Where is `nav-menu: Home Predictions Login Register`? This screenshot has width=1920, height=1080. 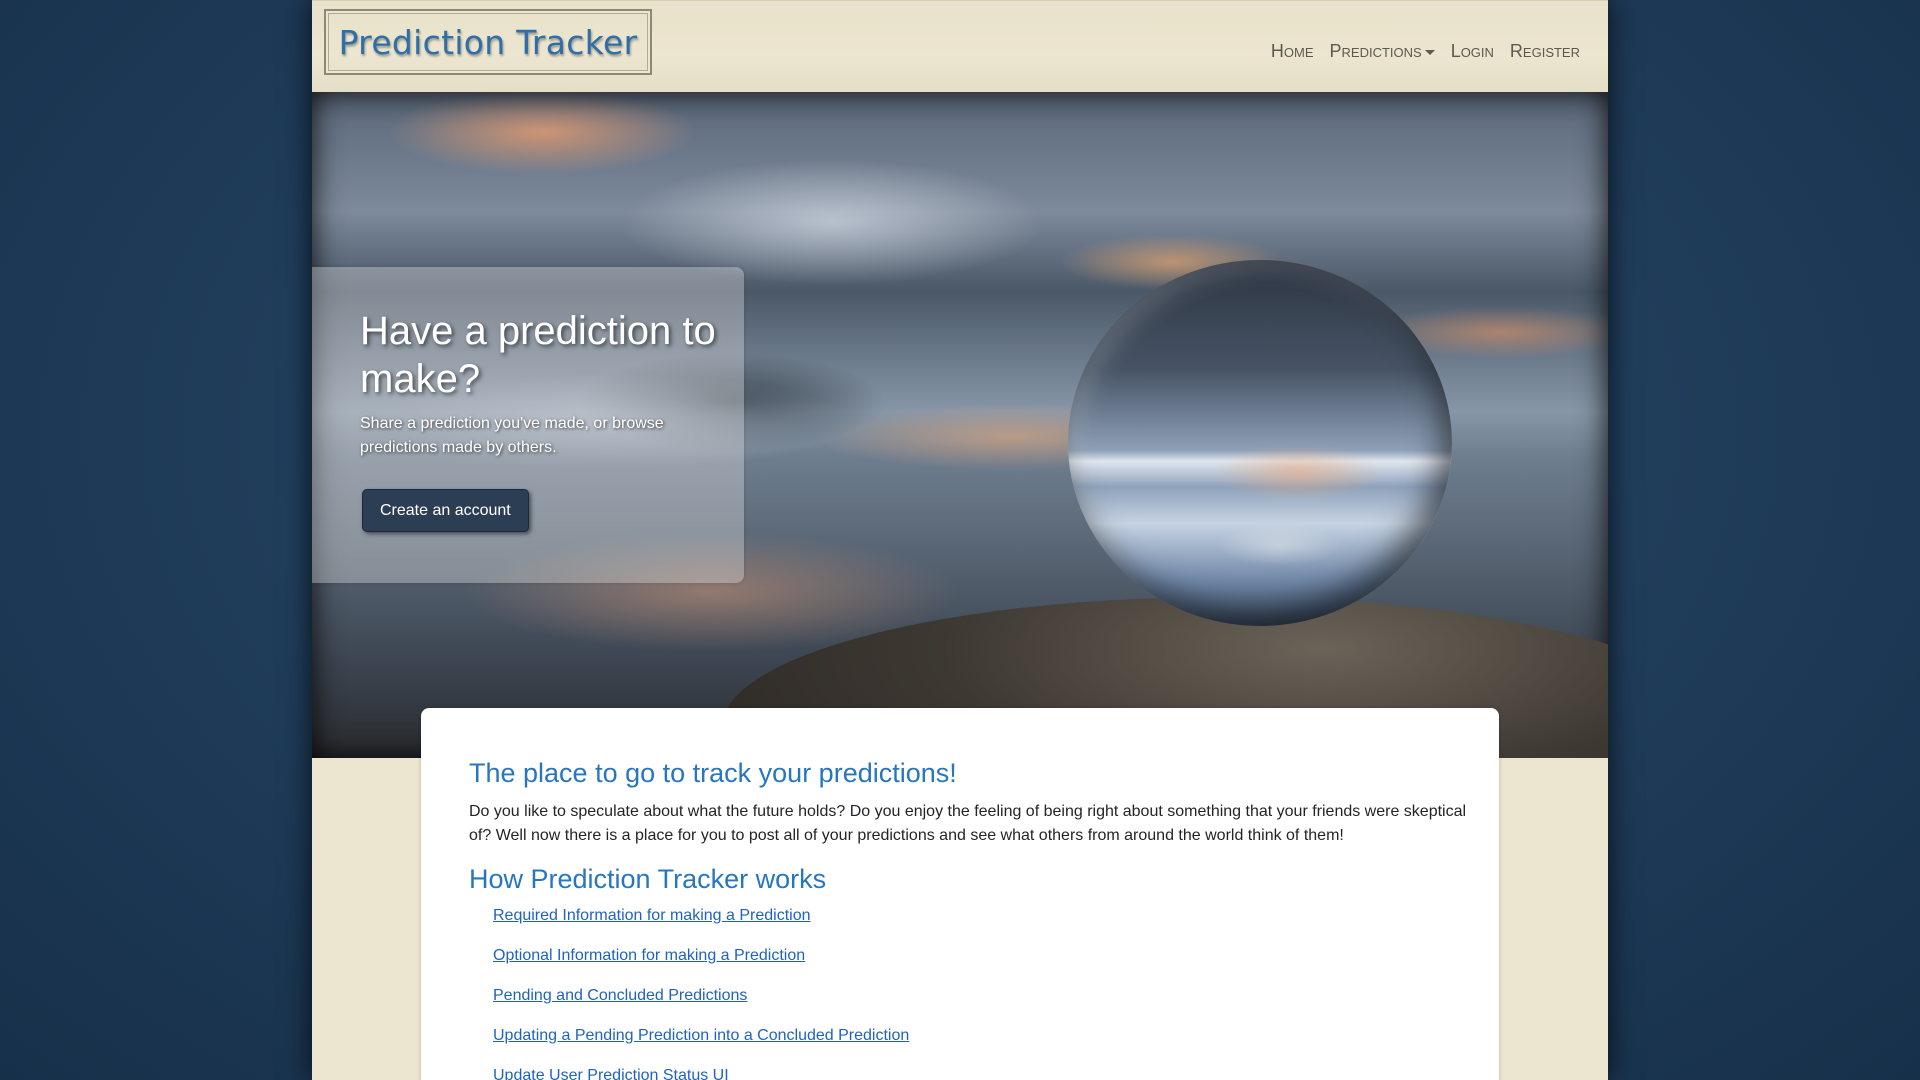 nav-menu: Home Predictions Login Register is located at coordinates (1425, 51).